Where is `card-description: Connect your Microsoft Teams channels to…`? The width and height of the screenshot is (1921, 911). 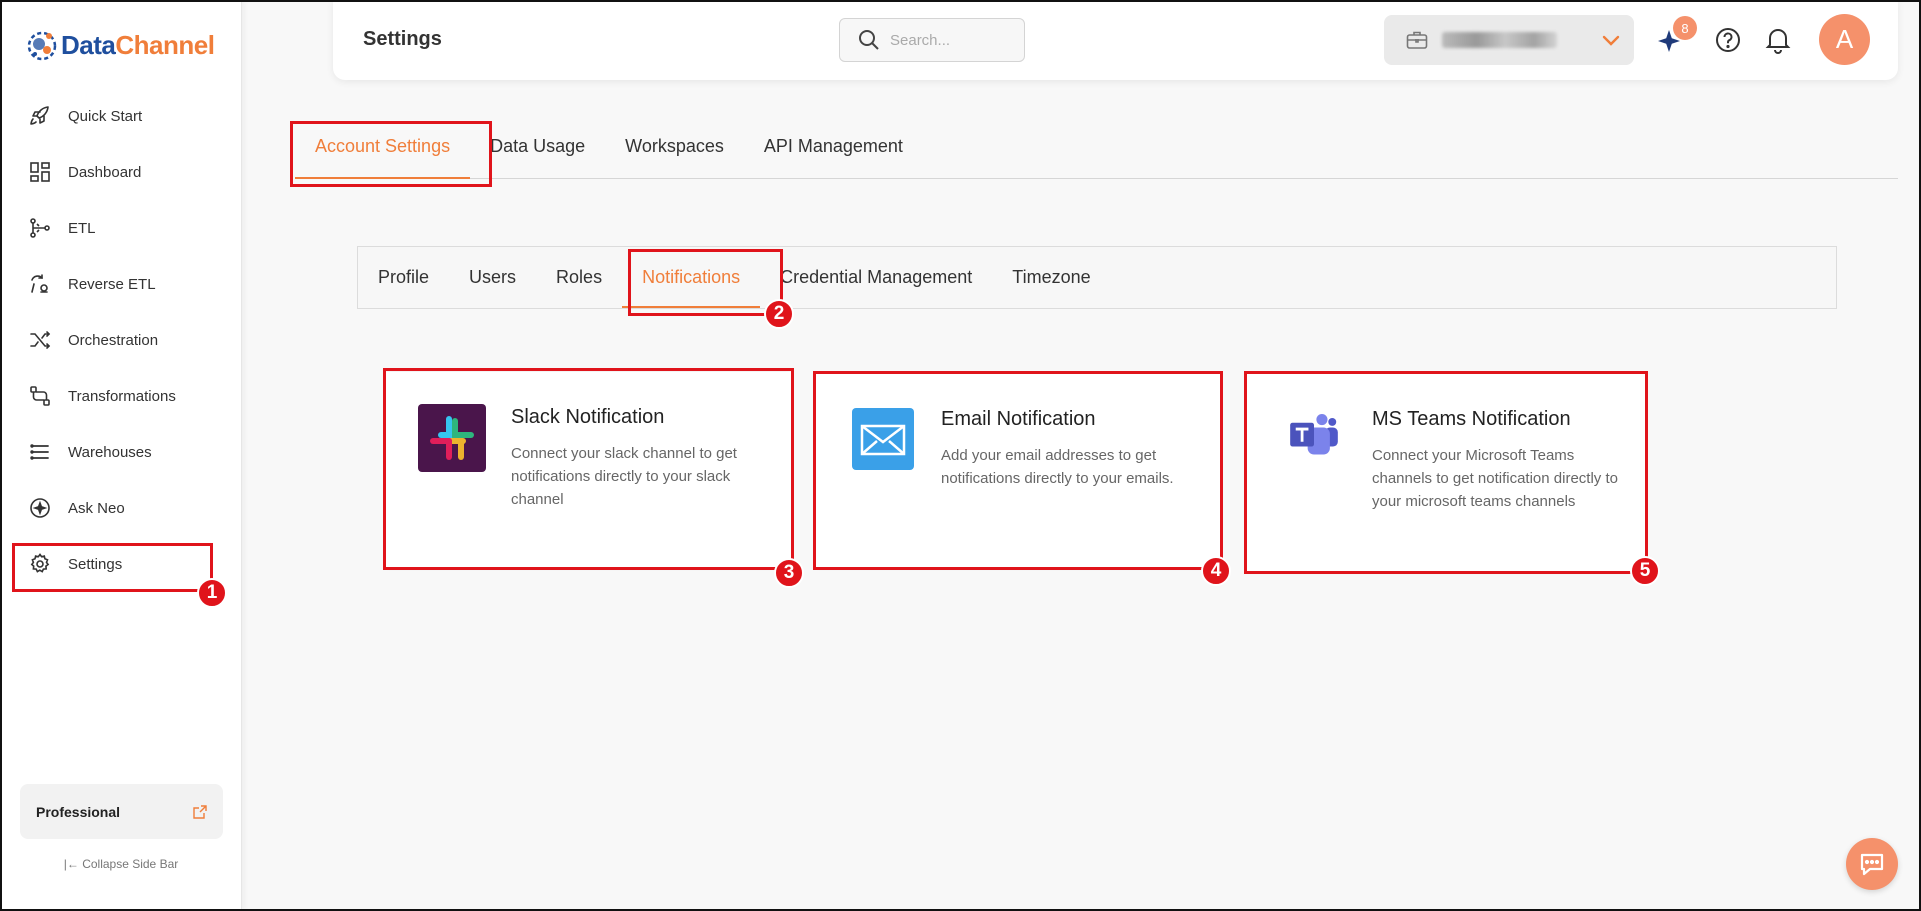 card-description: Connect your Microsoft Teams channels to… is located at coordinates (1495, 478).